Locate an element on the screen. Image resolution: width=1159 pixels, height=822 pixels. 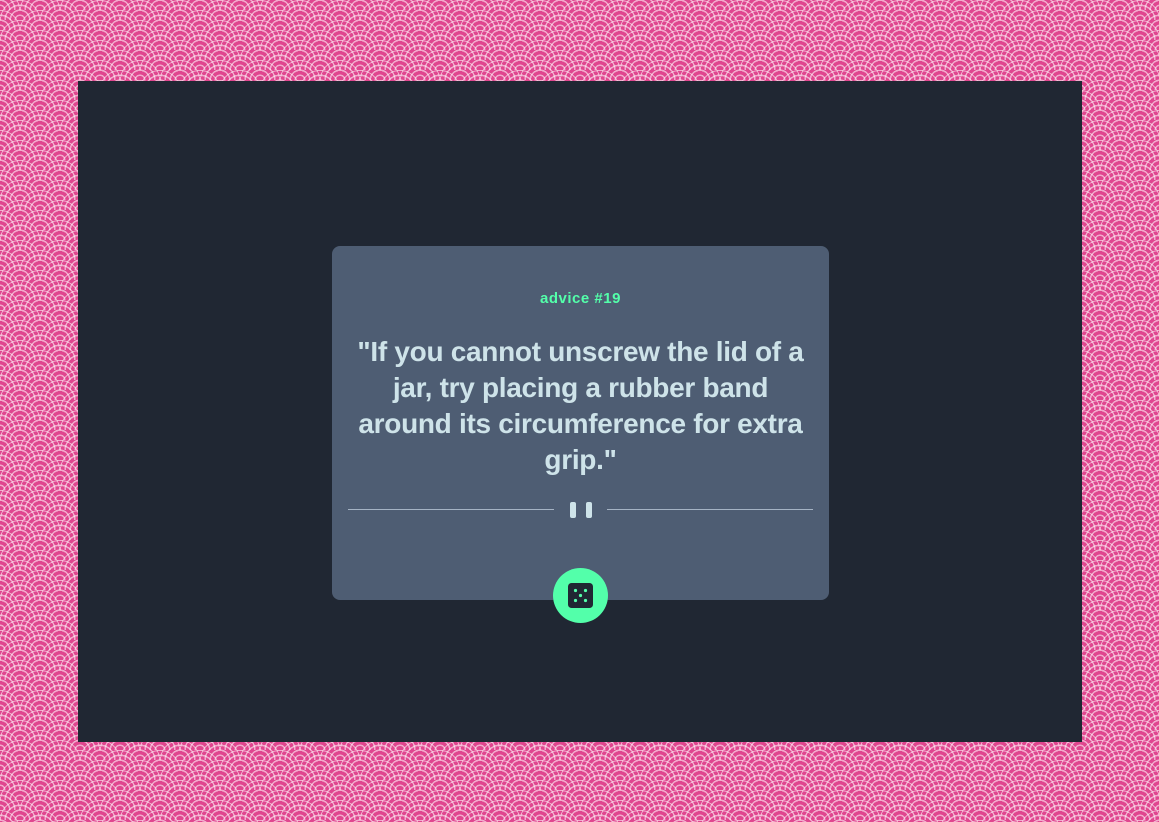
generate-advice-button is located at coordinates (580, 595).